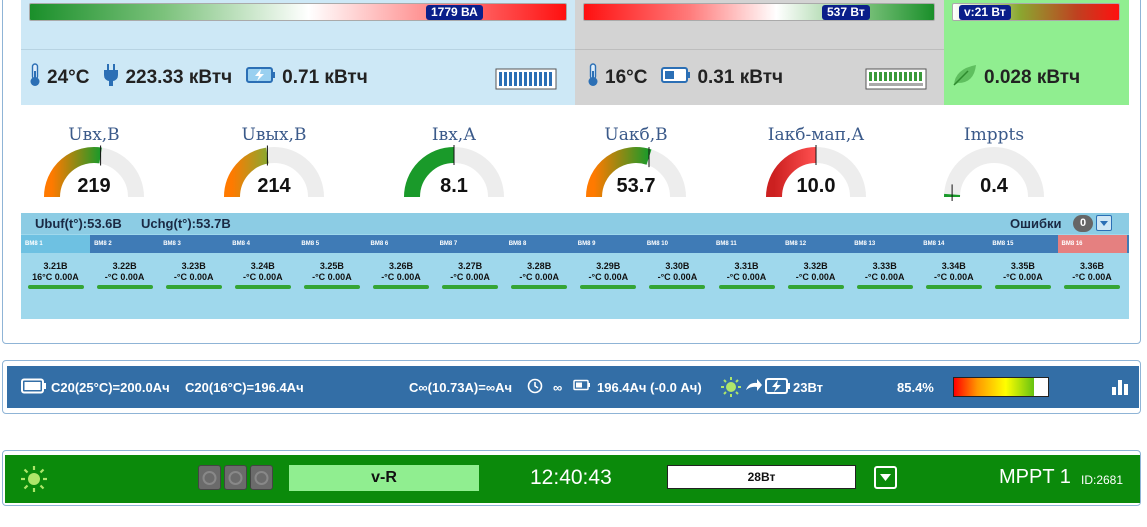 The width and height of the screenshot is (1147, 527). What do you see at coordinates (608, 244) in the screenshot?
I see `bms-module-tab: BM8 9` at bounding box center [608, 244].